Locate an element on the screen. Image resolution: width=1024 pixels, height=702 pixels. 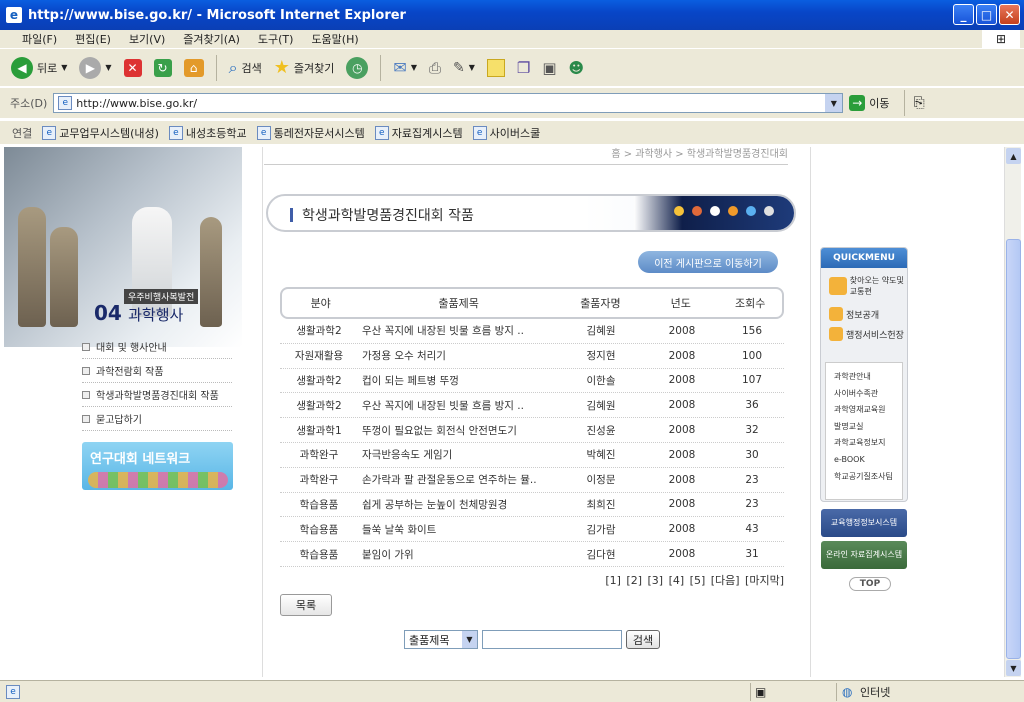
table-row: 학습용품 쉽게 공부하는 눈높이 천체망원경 최희진 2008 23 is located at coordinates (532, 505).